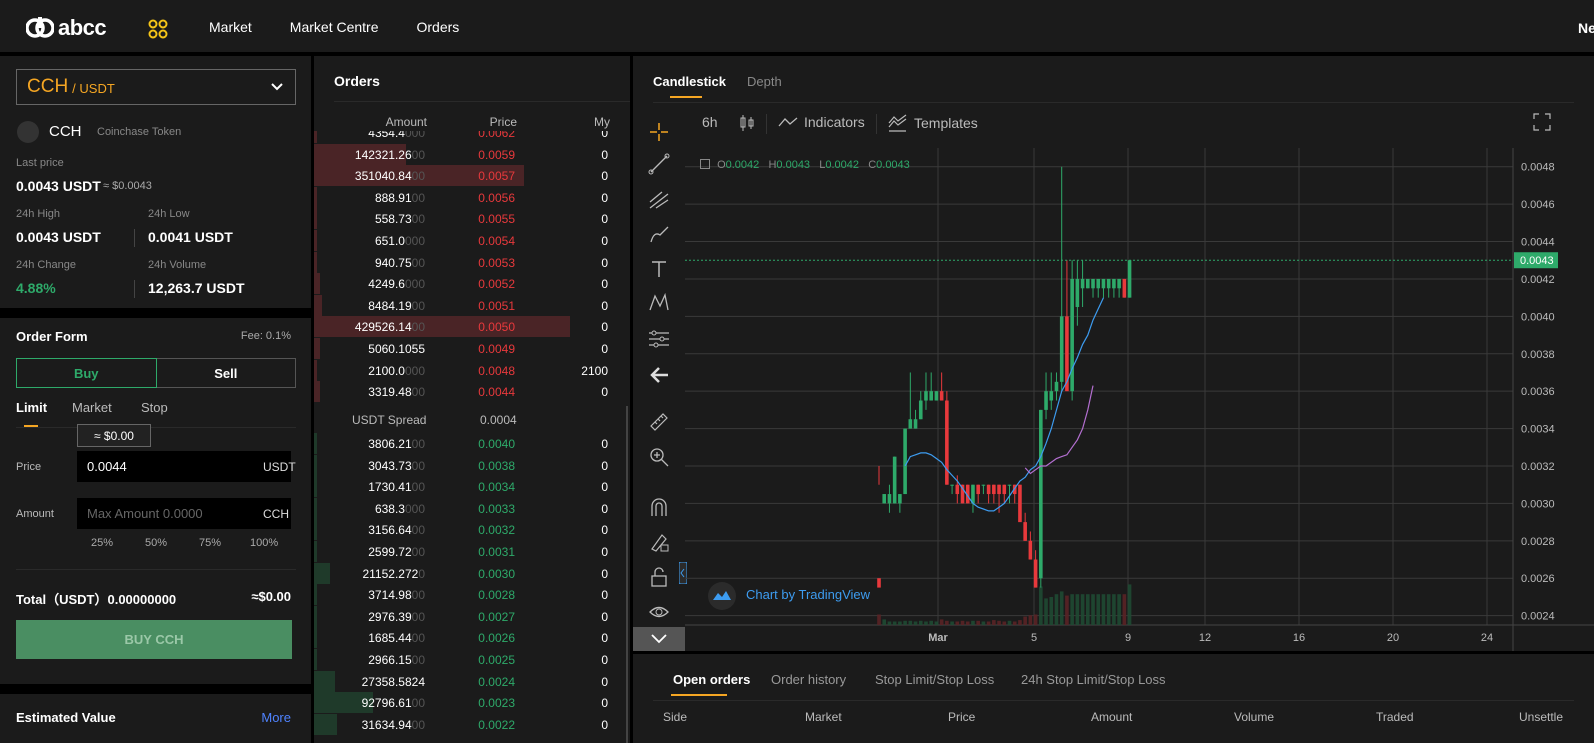 Image resolution: width=1594 pixels, height=743 pixels. I want to click on bid-row: 2599.7200 0.0031 0, so click(472, 551).